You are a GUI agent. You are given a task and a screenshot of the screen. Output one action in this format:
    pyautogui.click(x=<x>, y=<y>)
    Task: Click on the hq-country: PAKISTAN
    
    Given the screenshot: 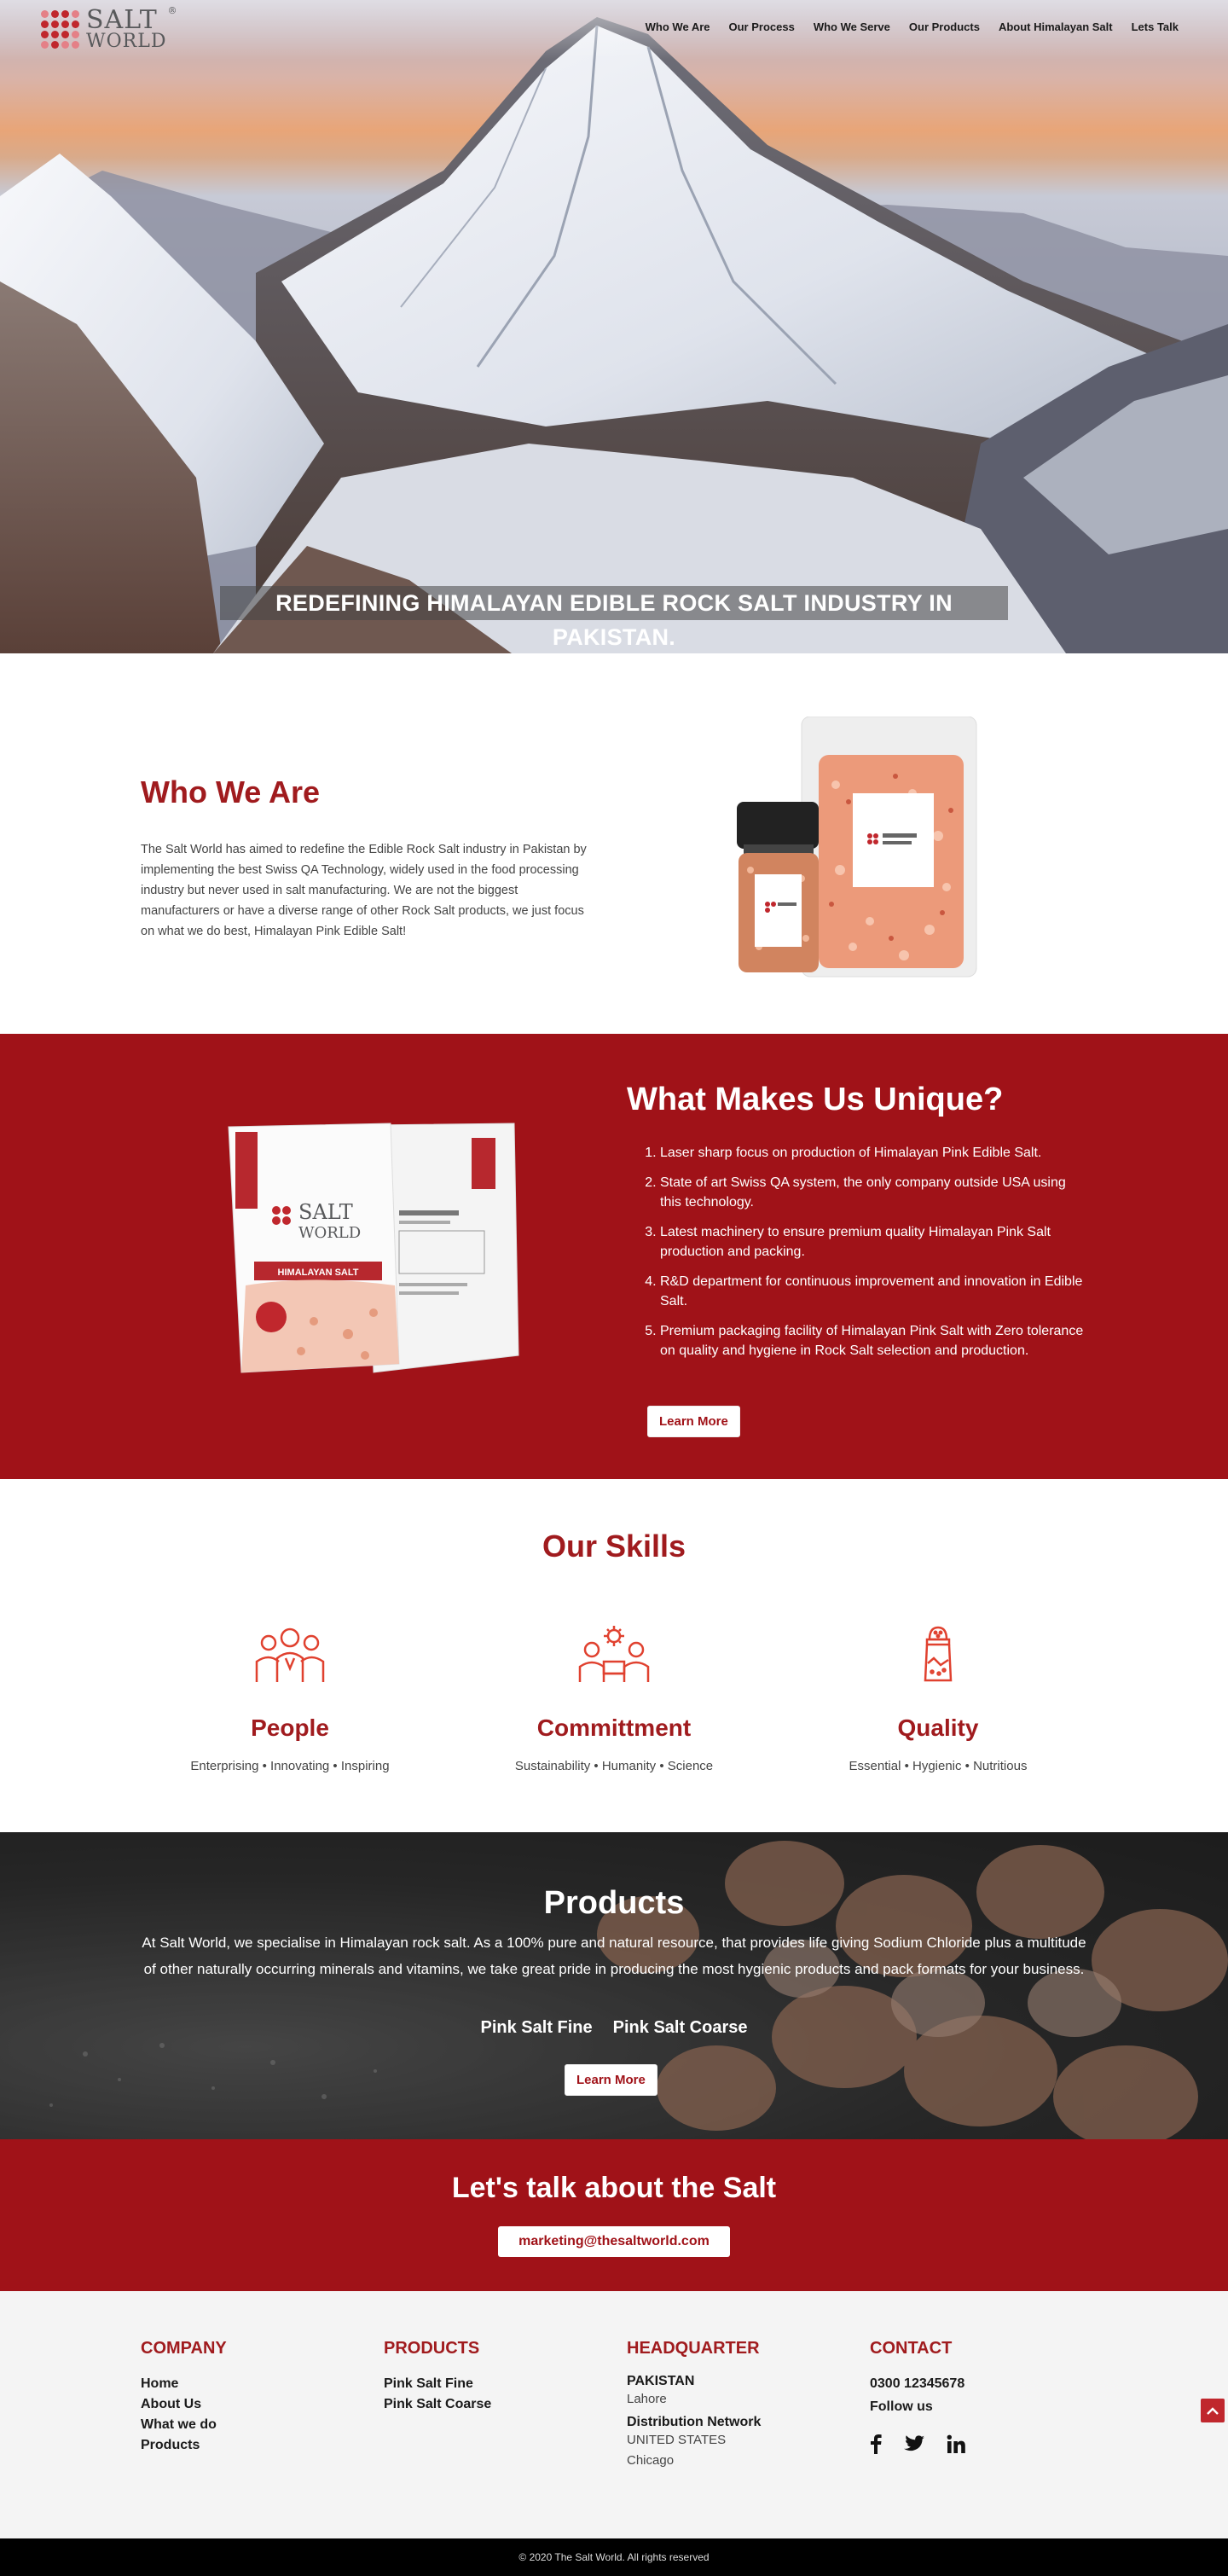 What is the action you would take?
    pyautogui.click(x=661, y=2381)
    